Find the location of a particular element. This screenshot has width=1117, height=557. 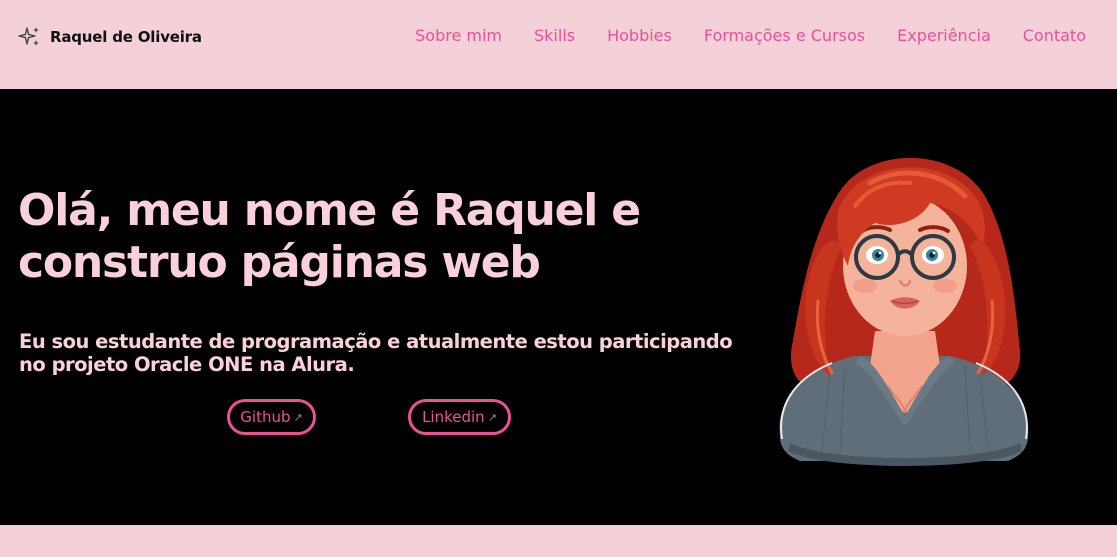

linkedin-button-label: Linkedin is located at coordinates (453, 417).